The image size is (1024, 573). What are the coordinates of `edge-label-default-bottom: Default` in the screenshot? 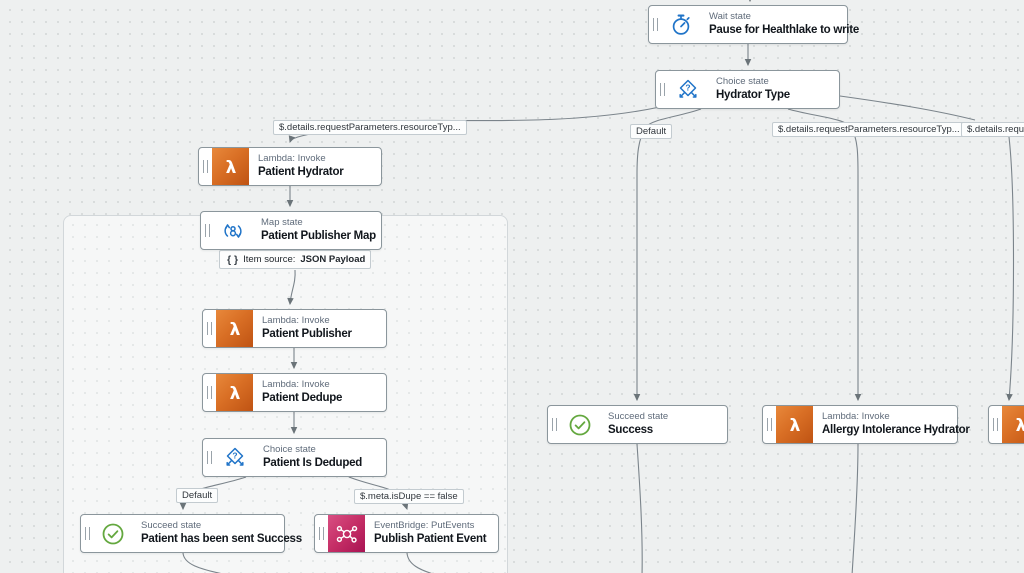 It's located at (197, 495).